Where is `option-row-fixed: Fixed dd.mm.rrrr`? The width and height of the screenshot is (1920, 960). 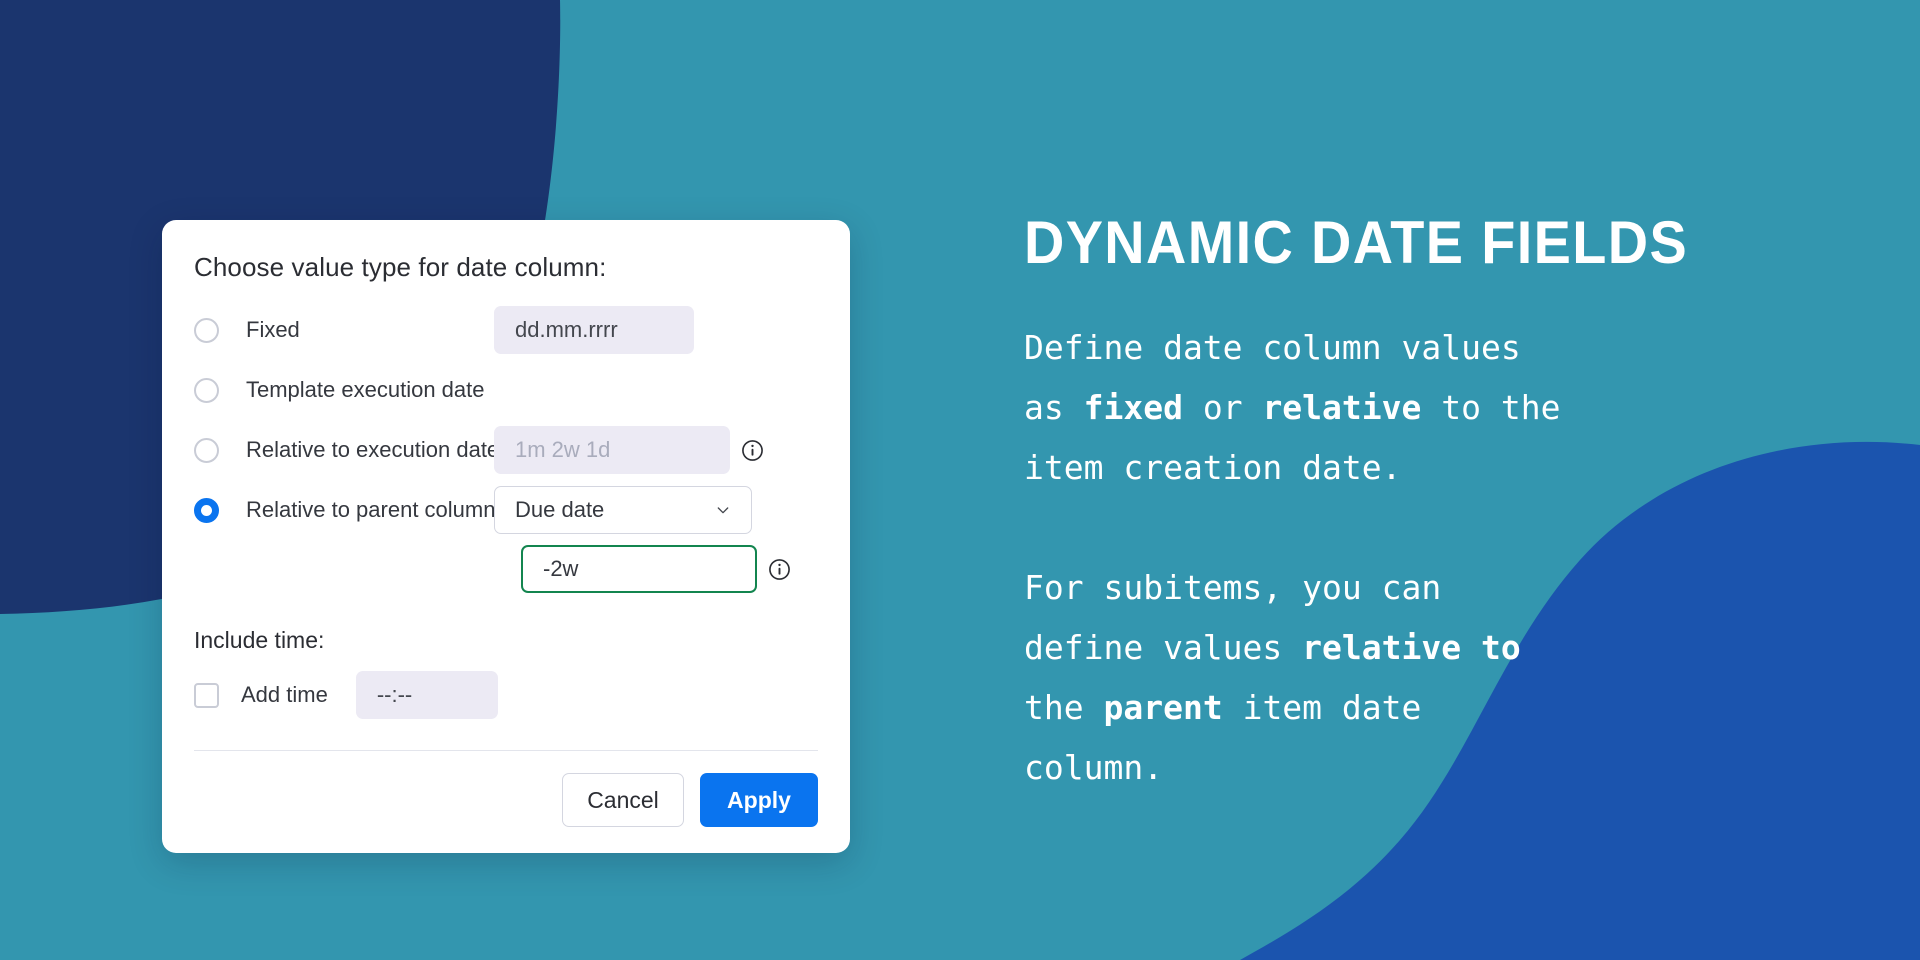 option-row-fixed: Fixed dd.mm.rrrr is located at coordinates (506, 330).